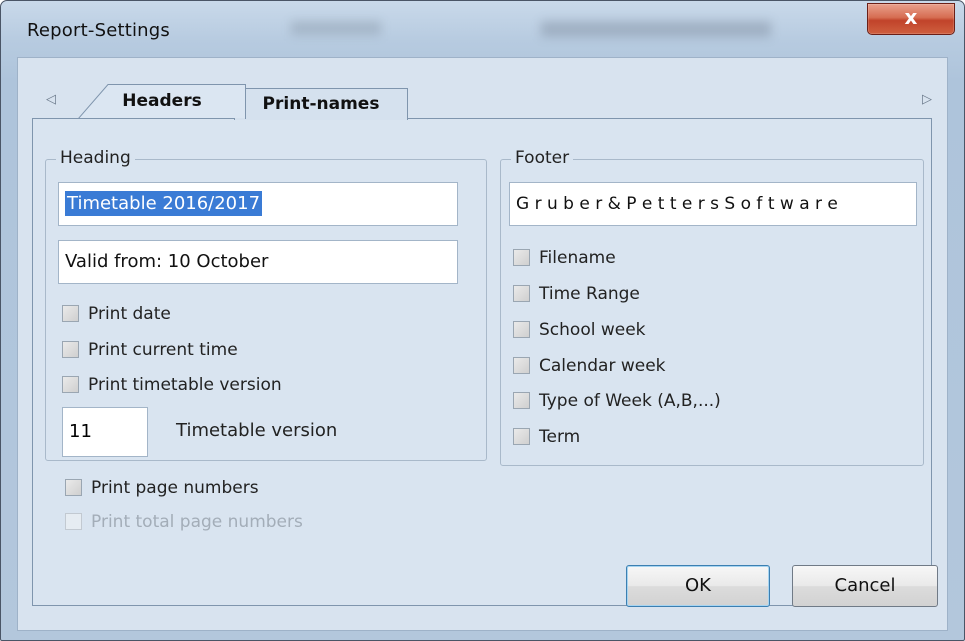 This screenshot has height=641, width=965. What do you see at coordinates (258, 262) in the screenshot?
I see `heading-line2-input: Valid from: 10 October` at bounding box center [258, 262].